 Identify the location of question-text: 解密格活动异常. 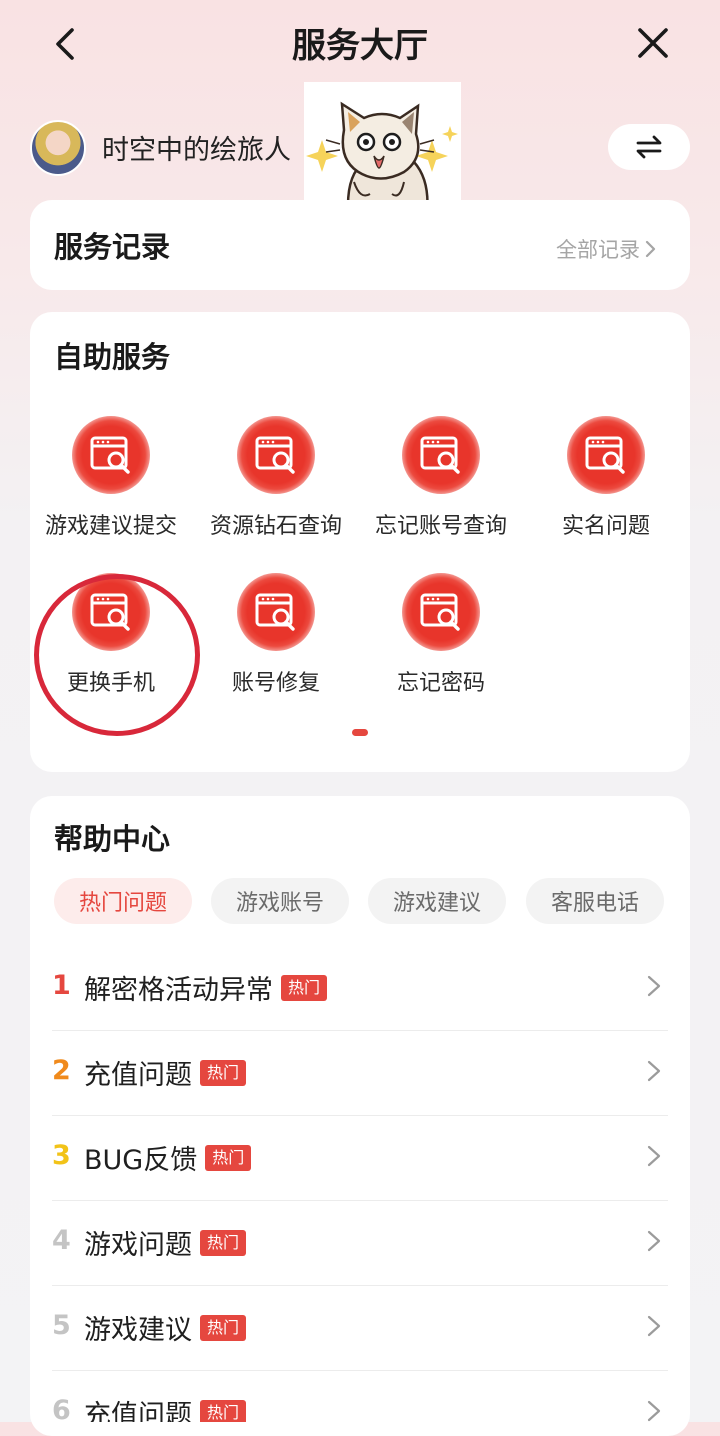
(178, 990).